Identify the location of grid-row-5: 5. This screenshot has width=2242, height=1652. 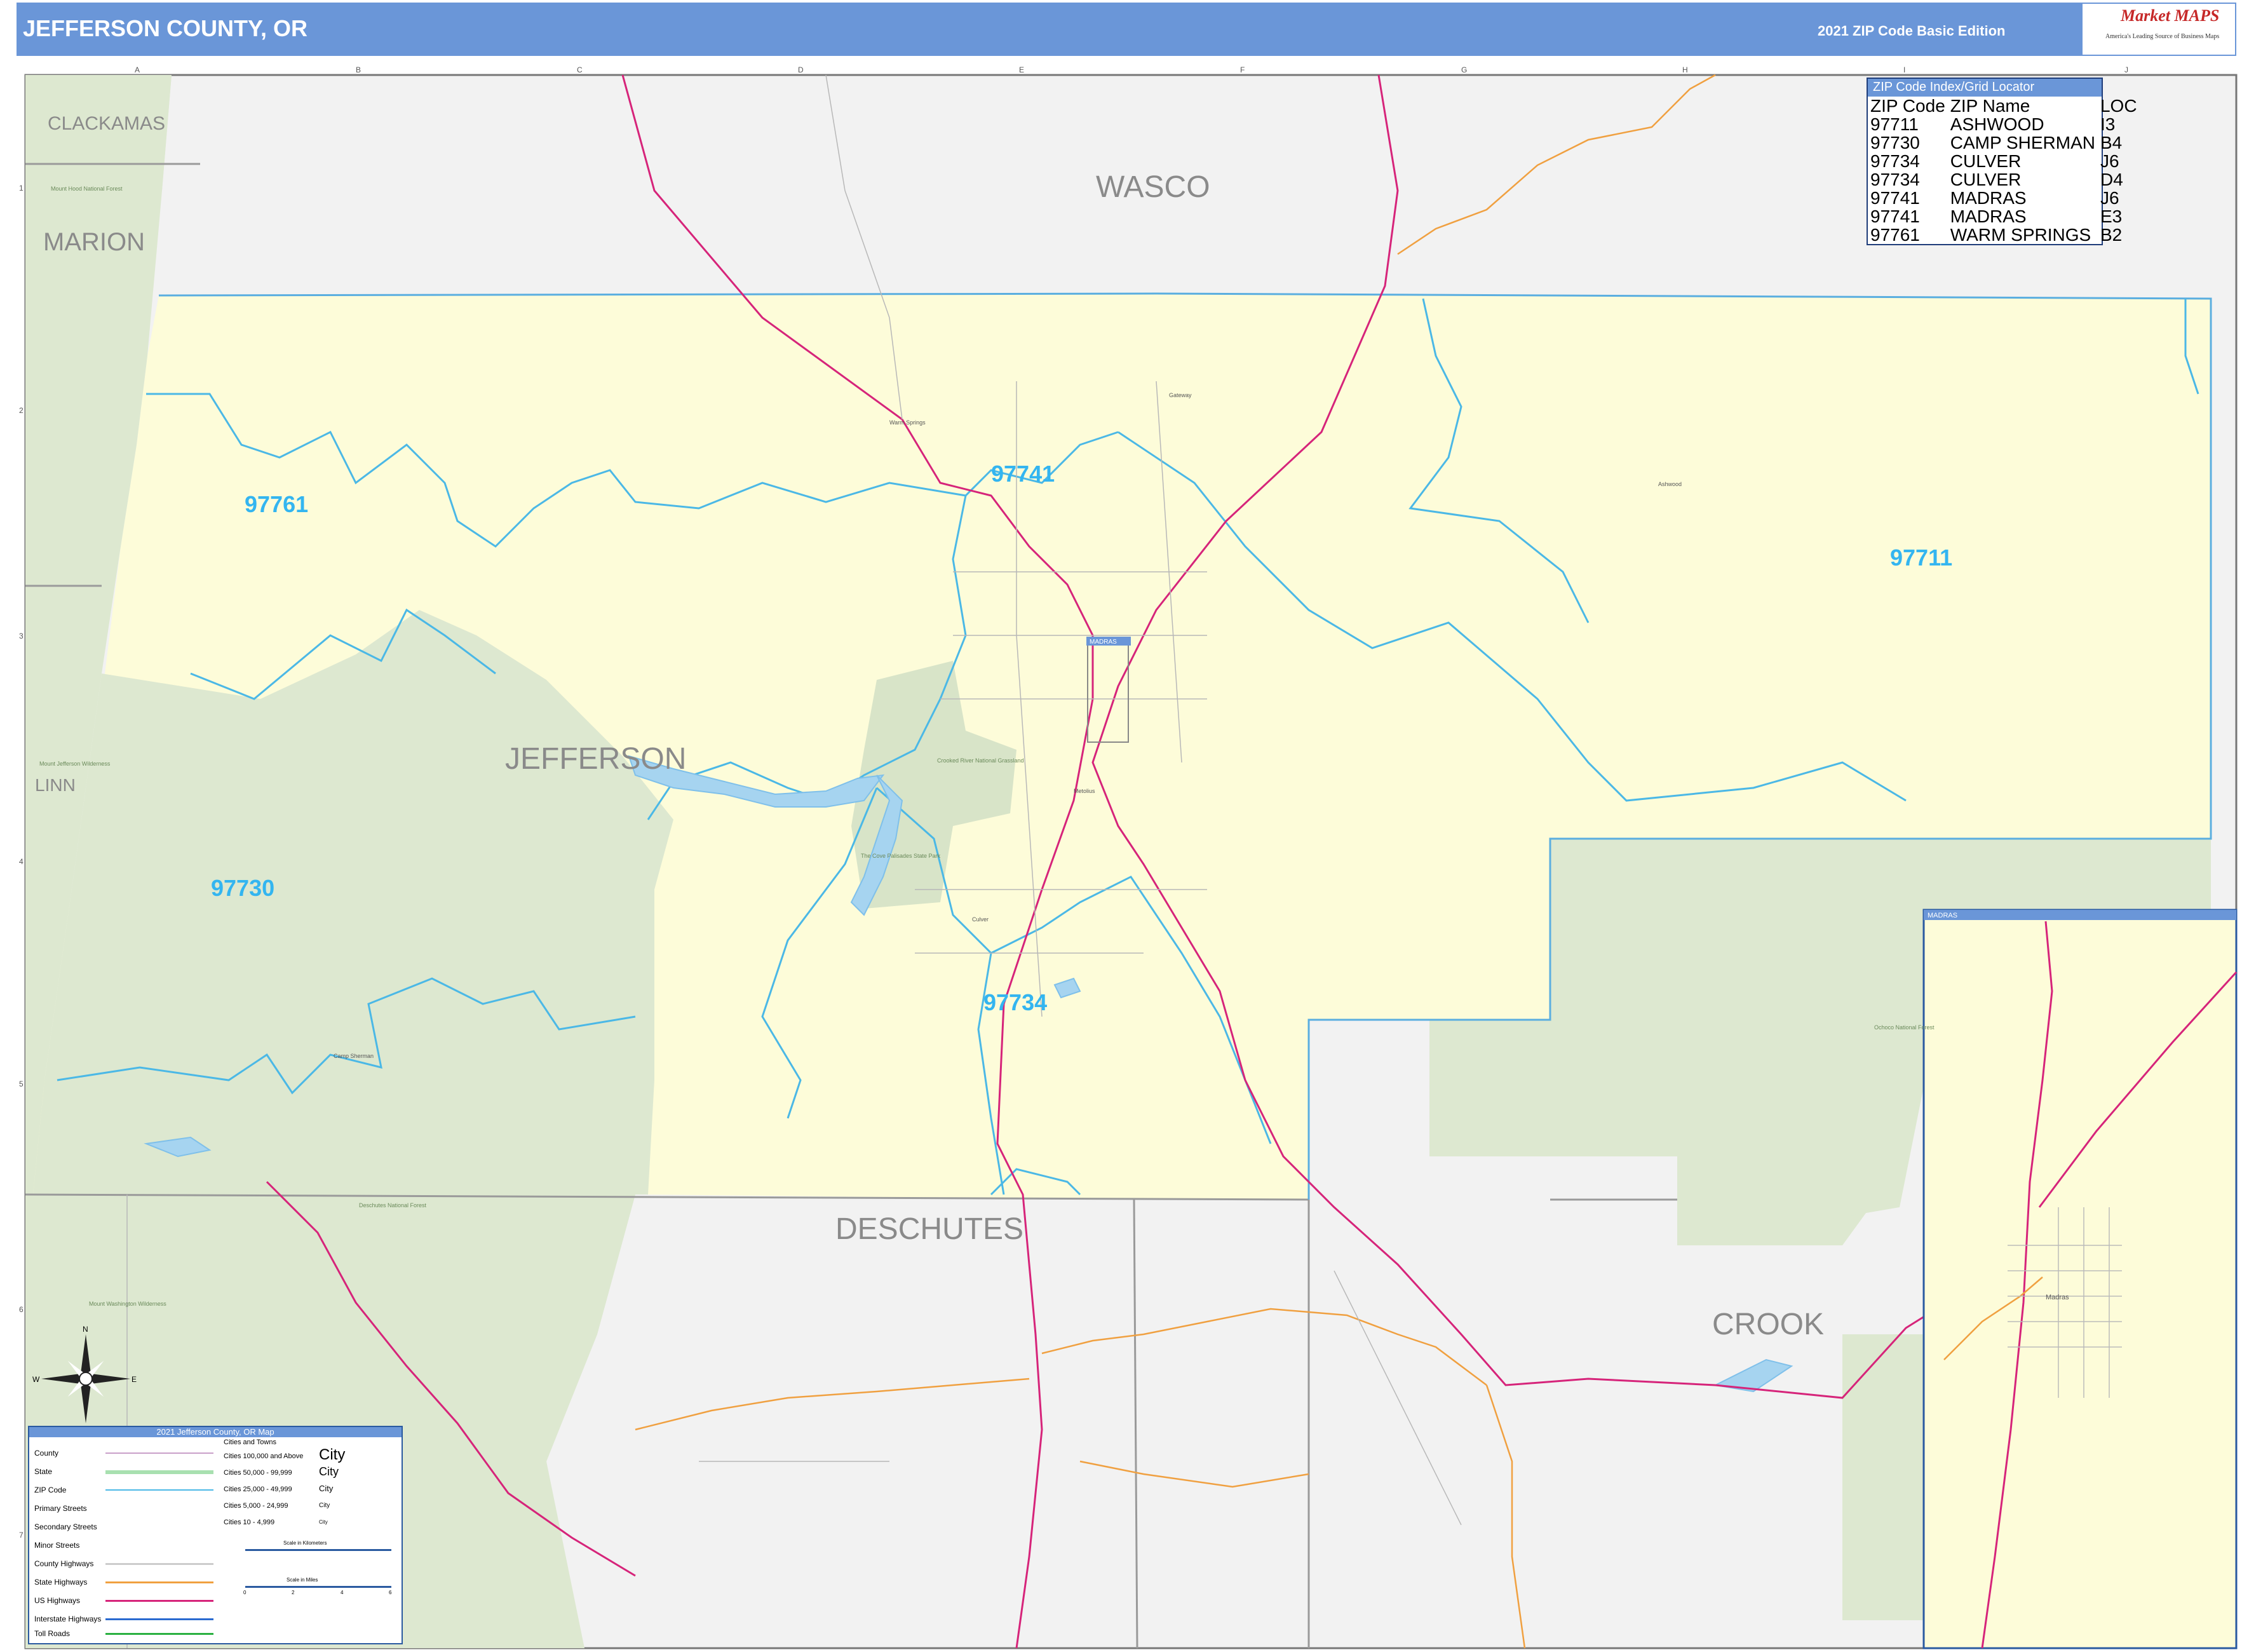
(21, 1084).